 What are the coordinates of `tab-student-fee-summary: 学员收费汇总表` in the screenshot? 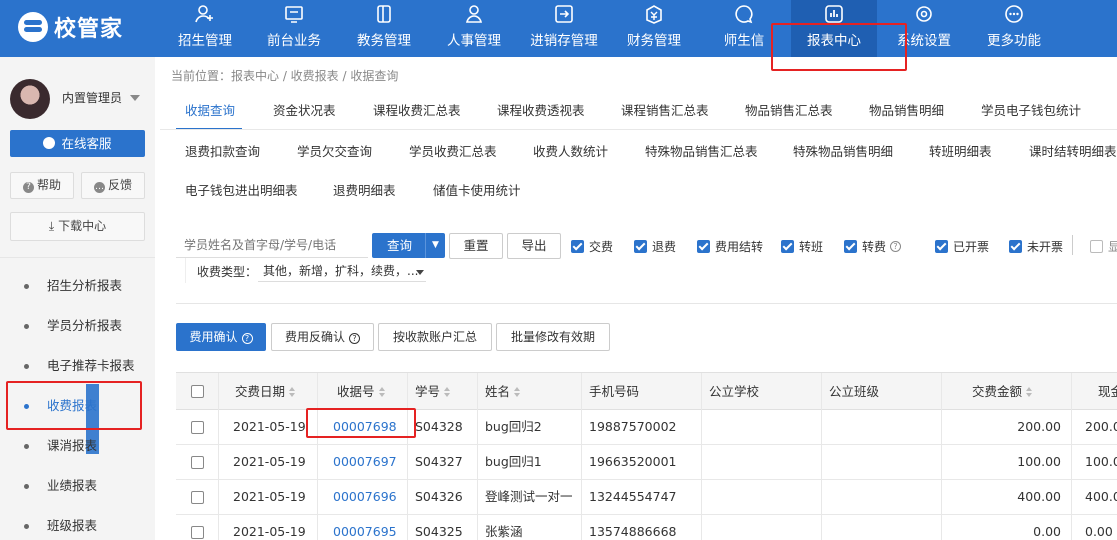 It's located at (453, 152).